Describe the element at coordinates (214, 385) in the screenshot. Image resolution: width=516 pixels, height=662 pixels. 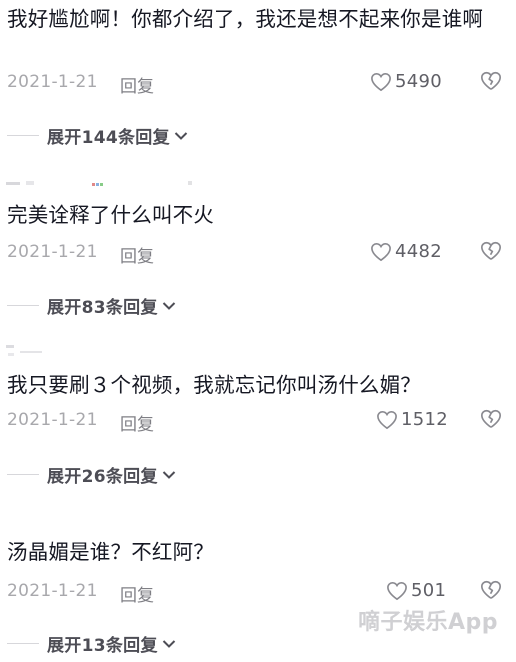
I see `comment-text: 我只要刷３个视频，我就忘记你叫汤什么媚？` at that location.